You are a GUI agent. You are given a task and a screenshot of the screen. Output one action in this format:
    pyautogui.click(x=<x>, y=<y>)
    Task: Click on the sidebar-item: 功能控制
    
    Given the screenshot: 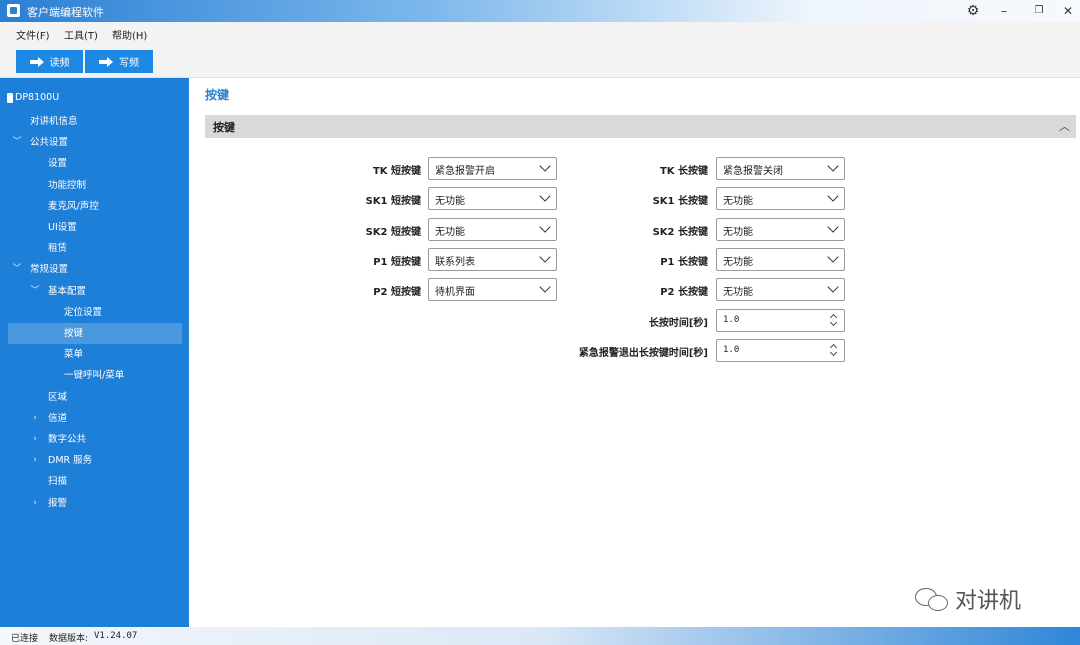 What is the action you would take?
    pyautogui.click(x=95, y=185)
    